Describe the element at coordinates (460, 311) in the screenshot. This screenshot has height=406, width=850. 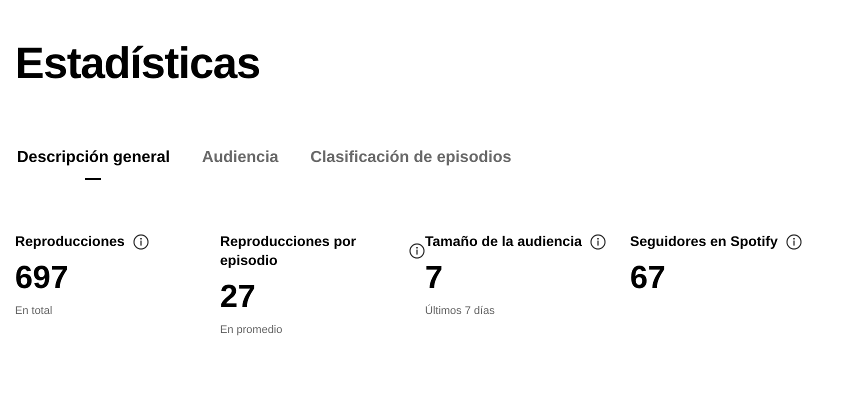
I see `stat-note: Últimos 7 días` at that location.